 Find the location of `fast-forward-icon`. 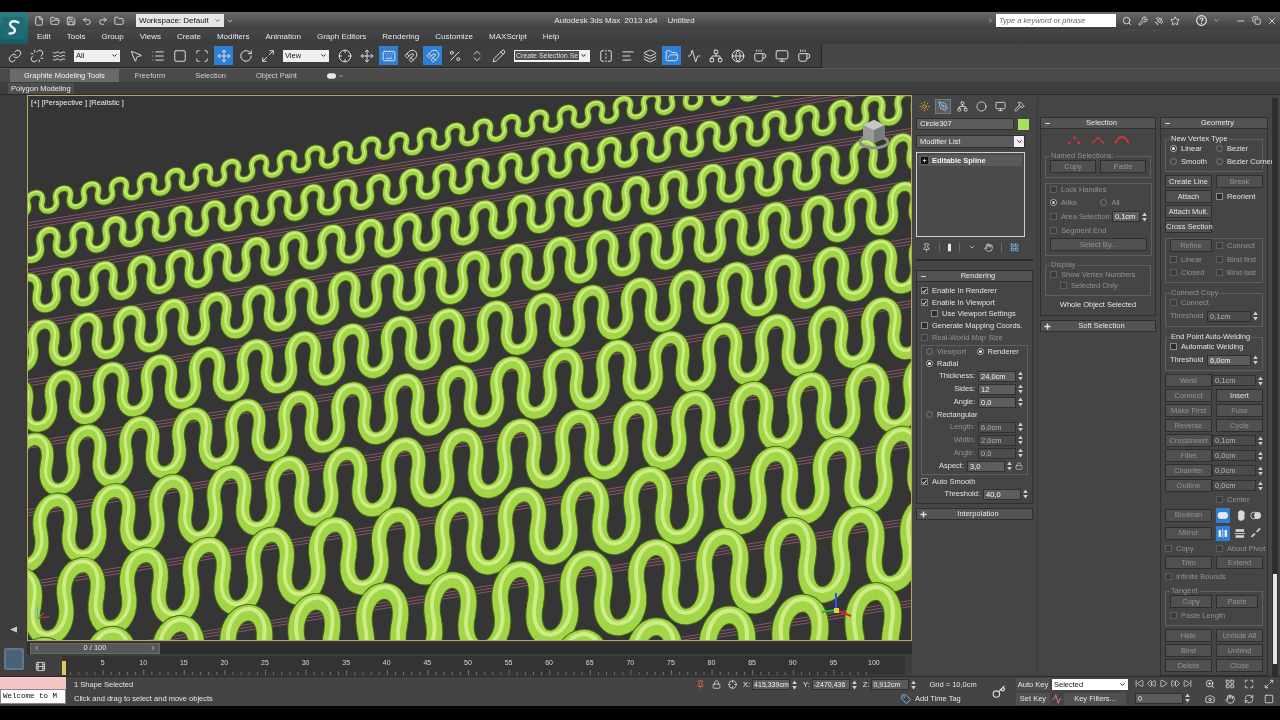

fast-forward-icon is located at coordinates (1175, 684).